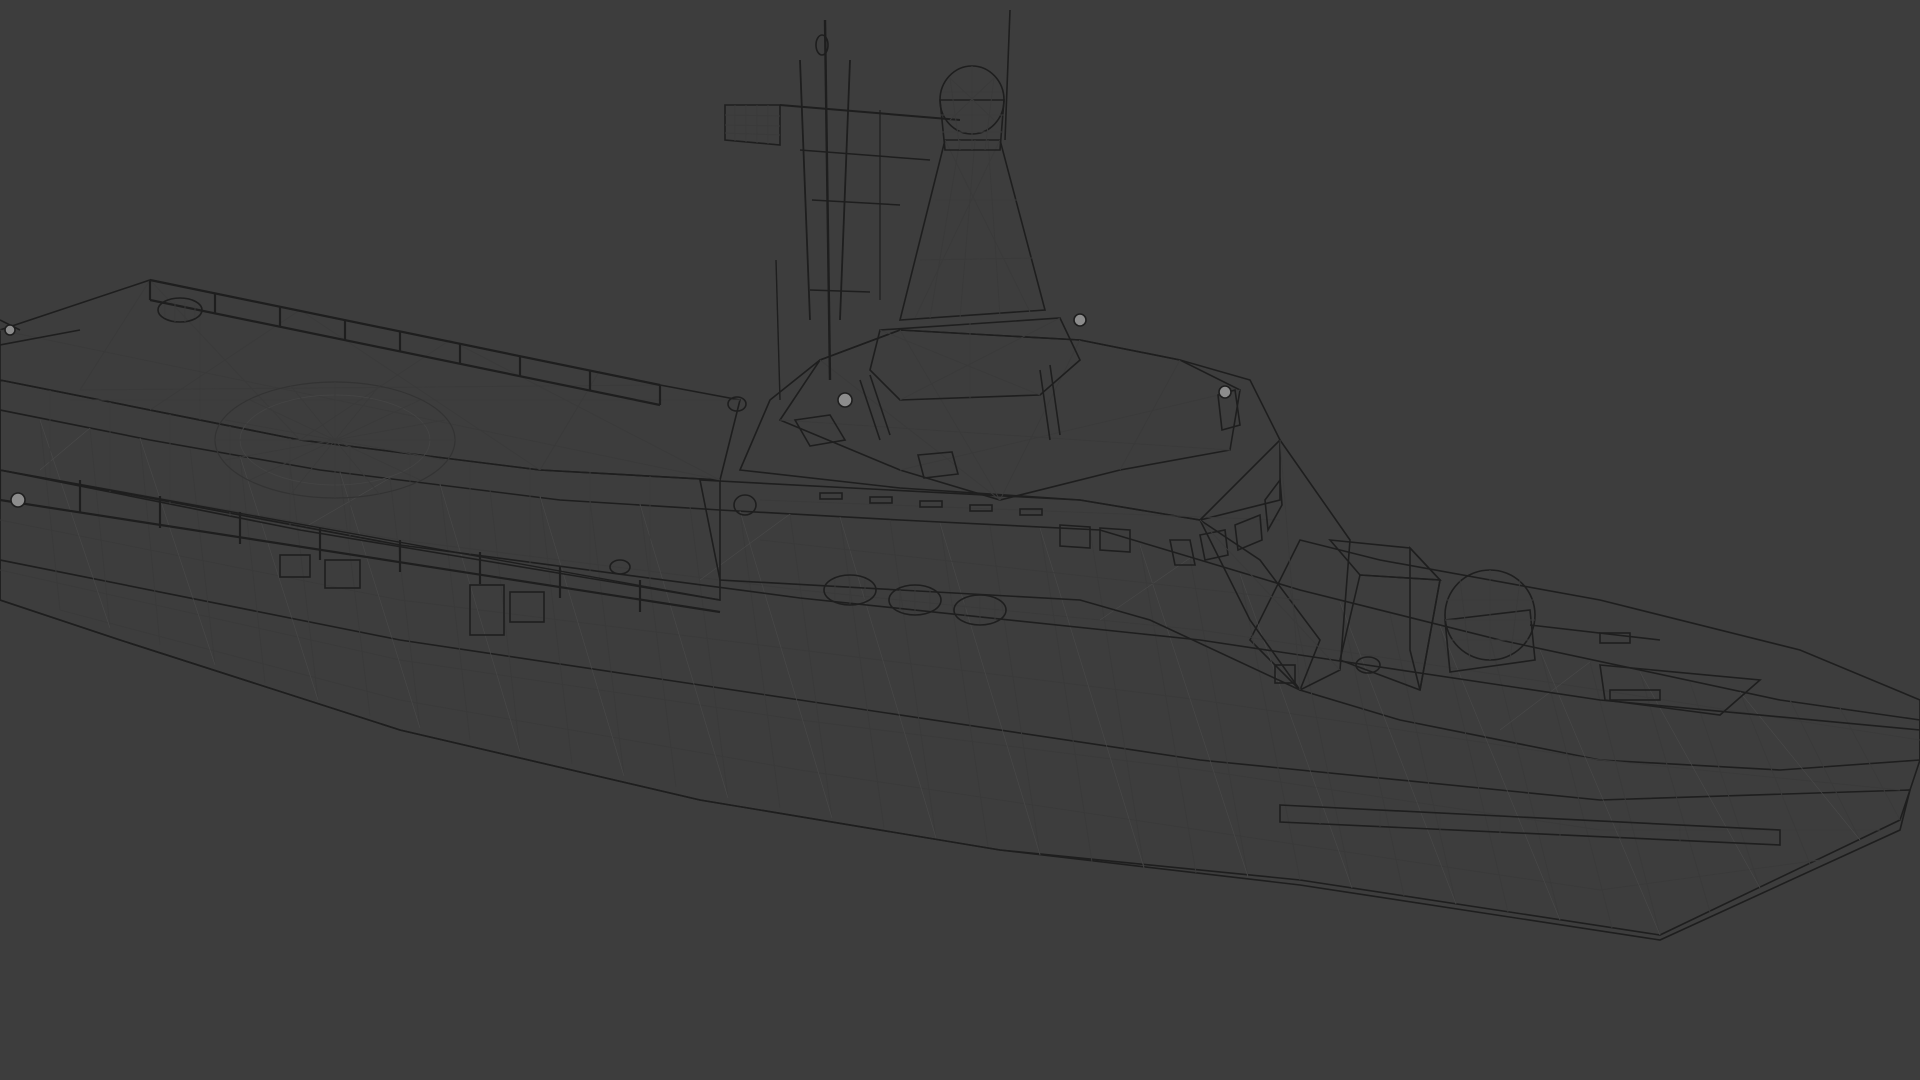 Image resolution: width=1920 pixels, height=1080 pixels. I want to click on flight-deck-wireframe, so click(370, 380).